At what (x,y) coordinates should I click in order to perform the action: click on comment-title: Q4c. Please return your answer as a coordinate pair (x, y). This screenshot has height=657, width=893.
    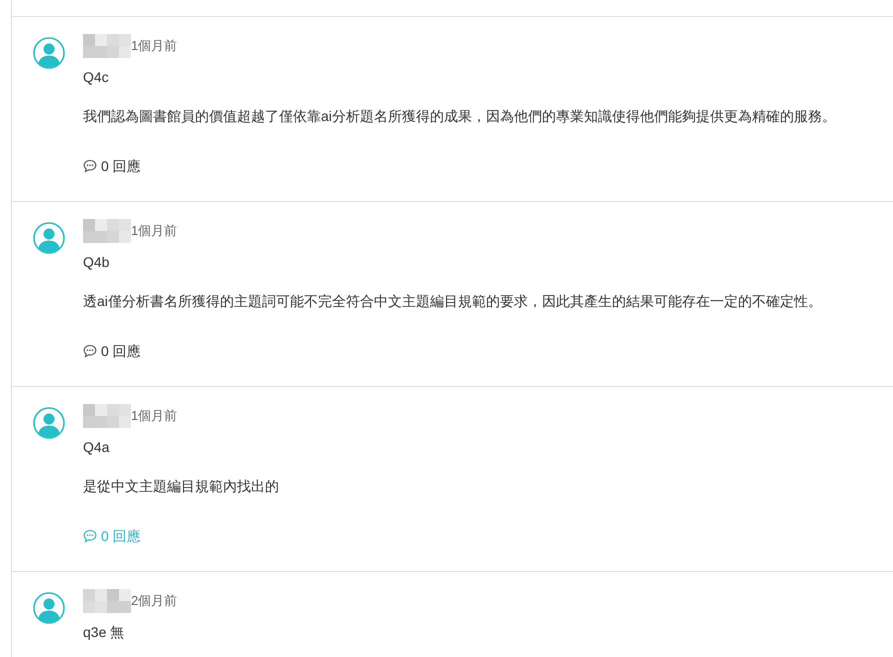
    Looking at the image, I should click on (96, 77).